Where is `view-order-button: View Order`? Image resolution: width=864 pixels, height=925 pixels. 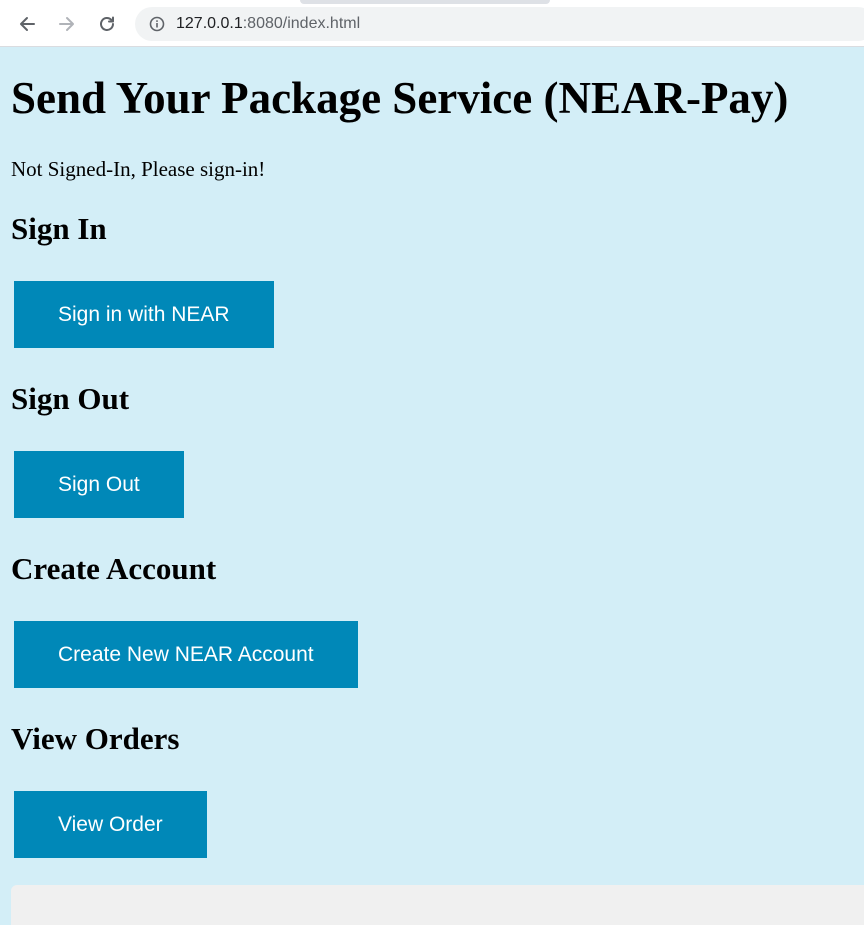 view-order-button: View Order is located at coordinates (110, 824).